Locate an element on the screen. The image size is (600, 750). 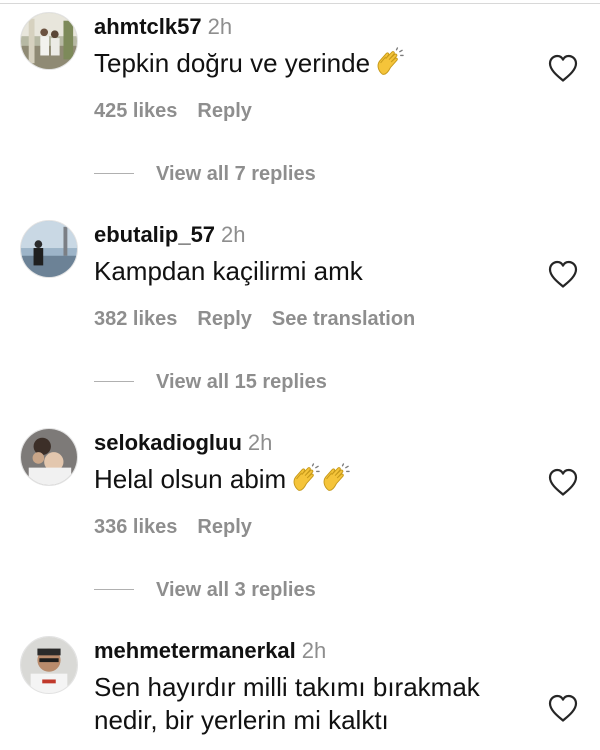
username: ahmtclk57 is located at coordinates (148, 26).